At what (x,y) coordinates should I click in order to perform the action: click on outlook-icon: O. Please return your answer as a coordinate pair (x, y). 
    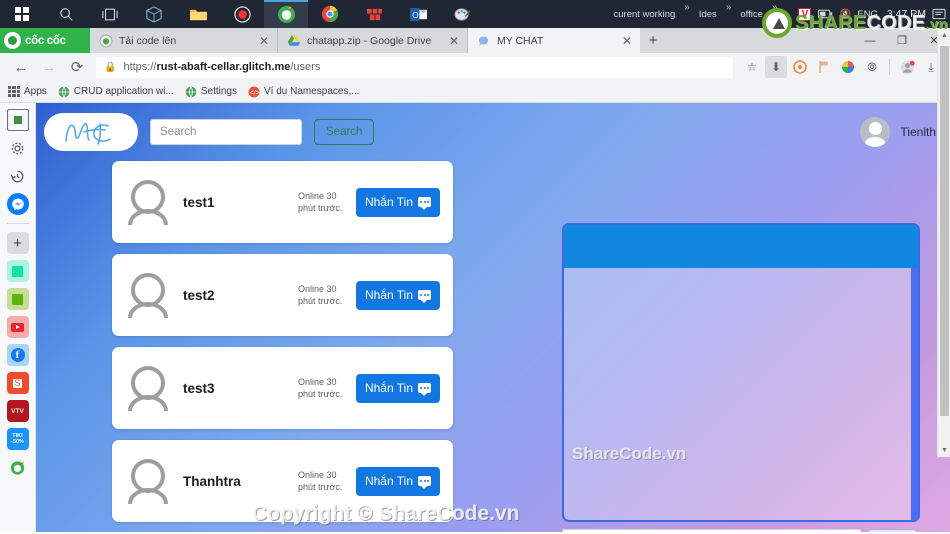
    Looking at the image, I should click on (418, 14).